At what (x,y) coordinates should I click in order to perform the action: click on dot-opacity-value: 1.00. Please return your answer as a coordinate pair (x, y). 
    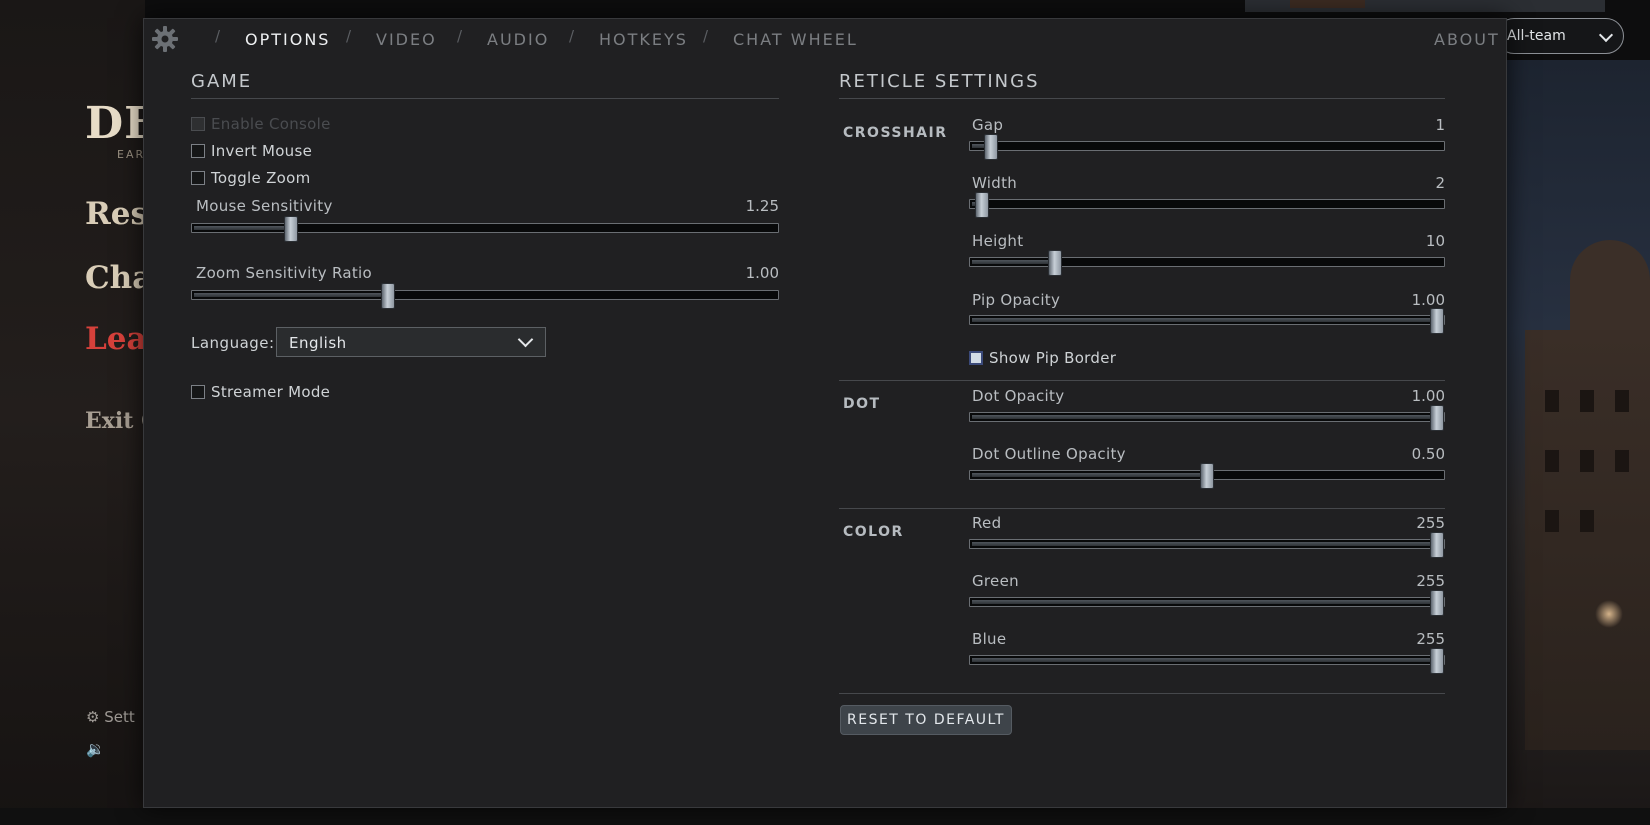
    Looking at the image, I should click on (1428, 396).